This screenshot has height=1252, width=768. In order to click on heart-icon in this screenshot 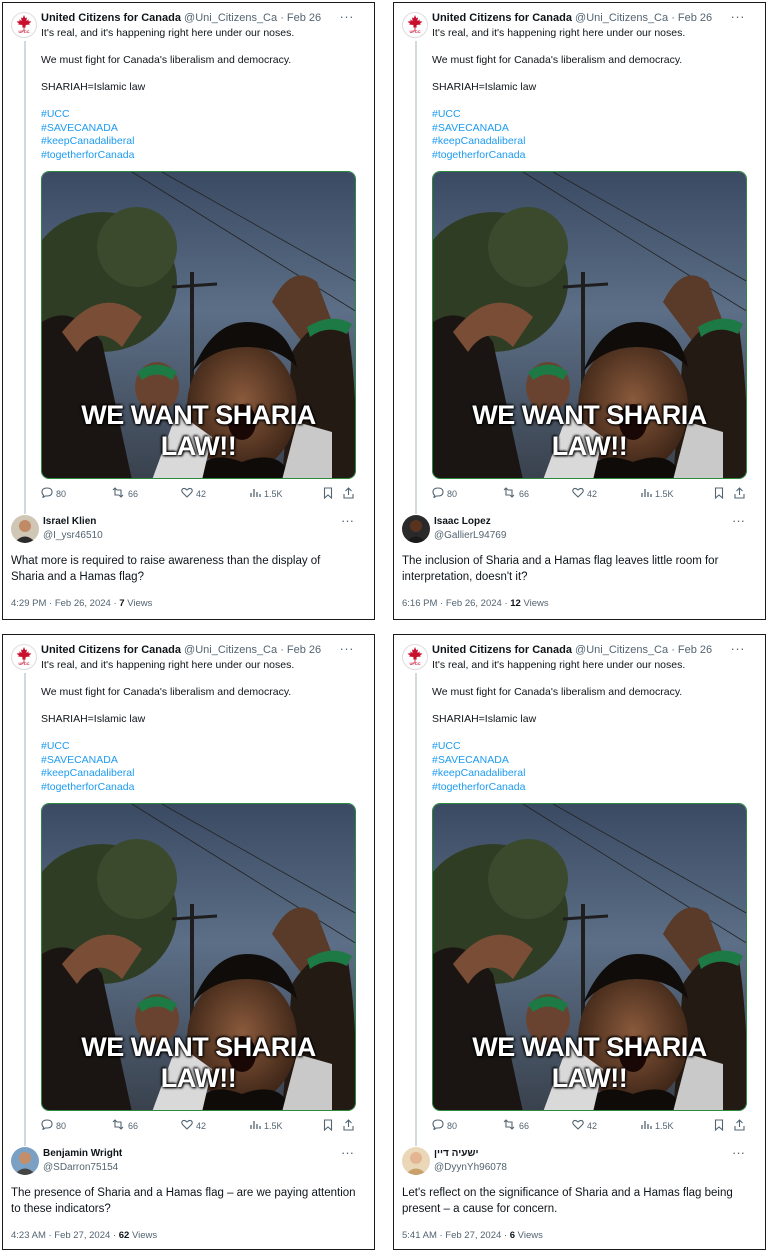, I will do `click(187, 494)`.